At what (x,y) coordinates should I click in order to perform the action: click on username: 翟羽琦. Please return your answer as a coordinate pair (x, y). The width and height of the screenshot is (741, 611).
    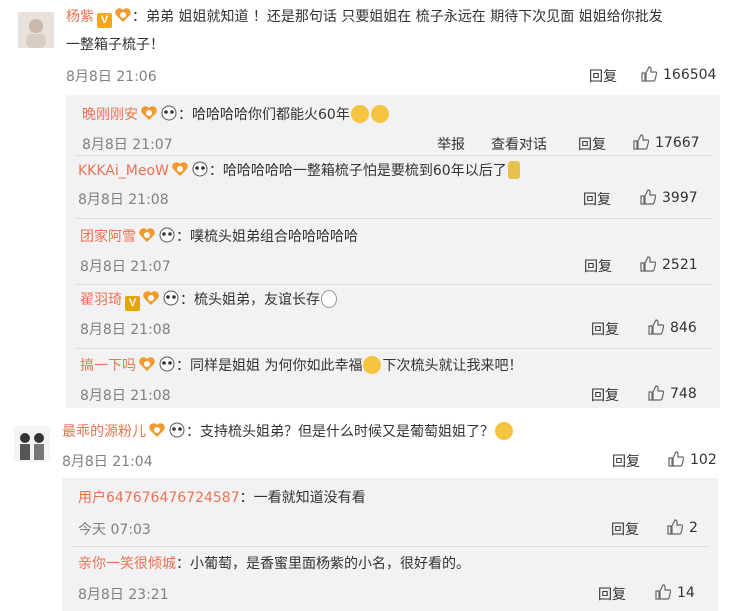
    Looking at the image, I should click on (101, 300).